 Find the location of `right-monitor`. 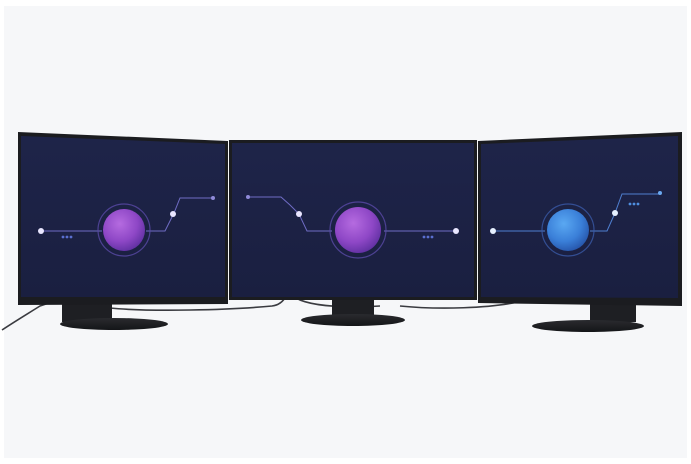

right-monitor is located at coordinates (580, 232).